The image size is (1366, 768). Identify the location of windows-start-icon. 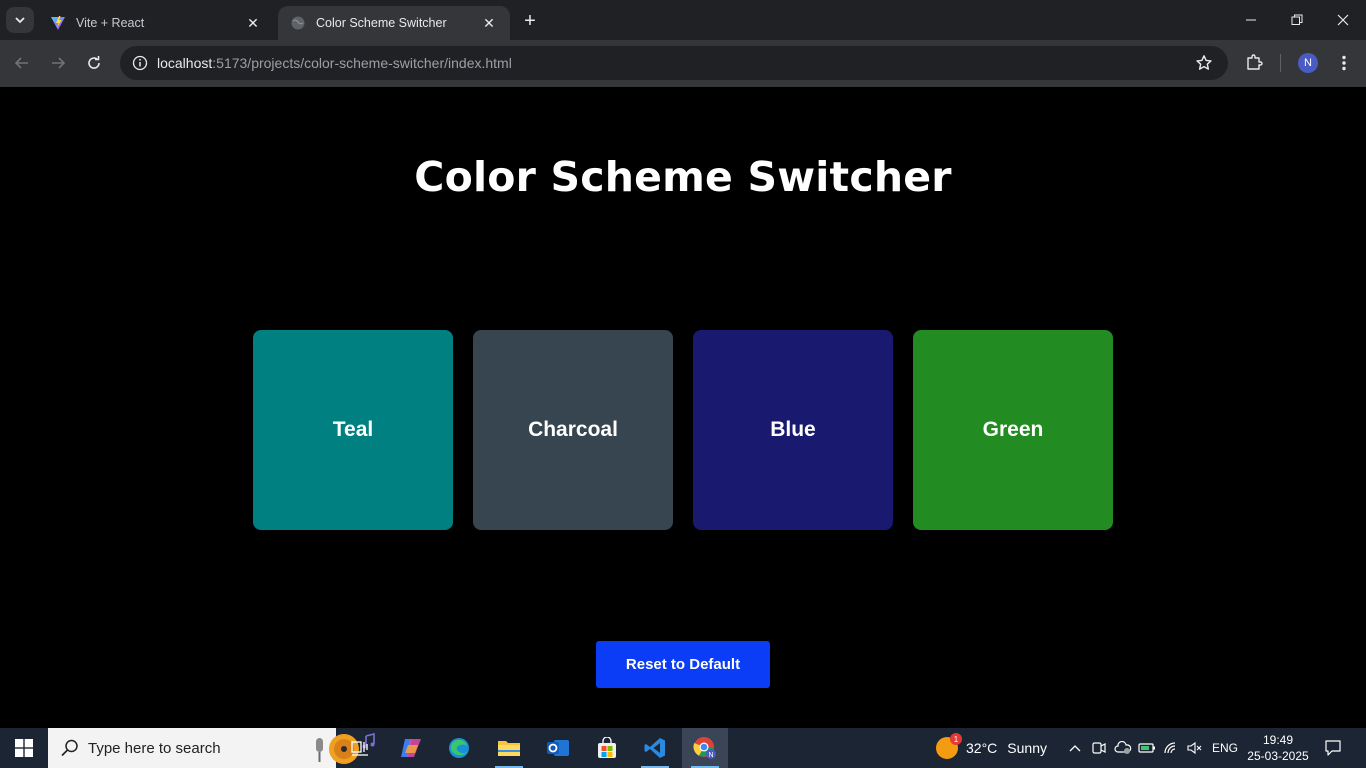
(24, 748).